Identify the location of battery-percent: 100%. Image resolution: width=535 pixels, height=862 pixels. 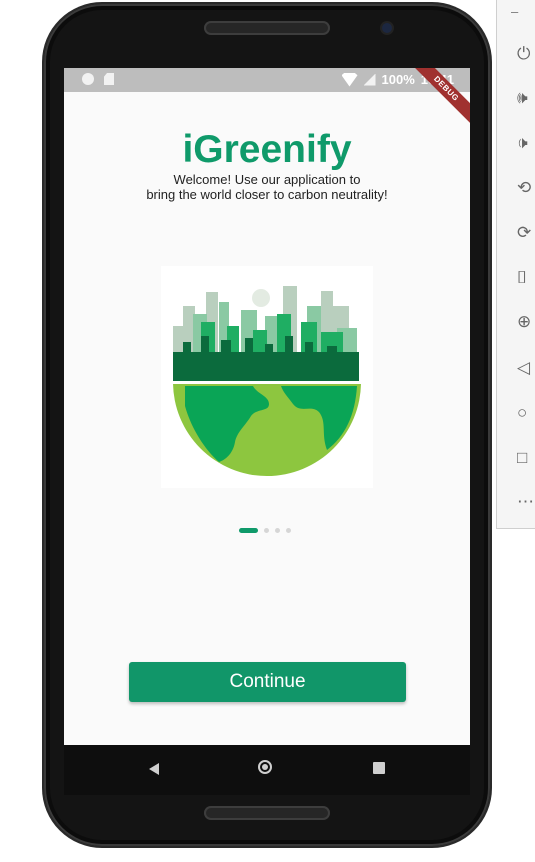
(398, 79).